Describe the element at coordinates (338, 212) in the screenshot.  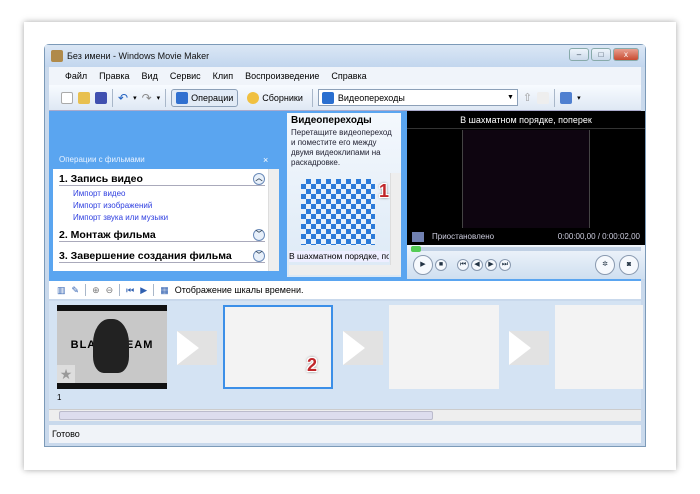
I see `transition-thumbnail` at that location.